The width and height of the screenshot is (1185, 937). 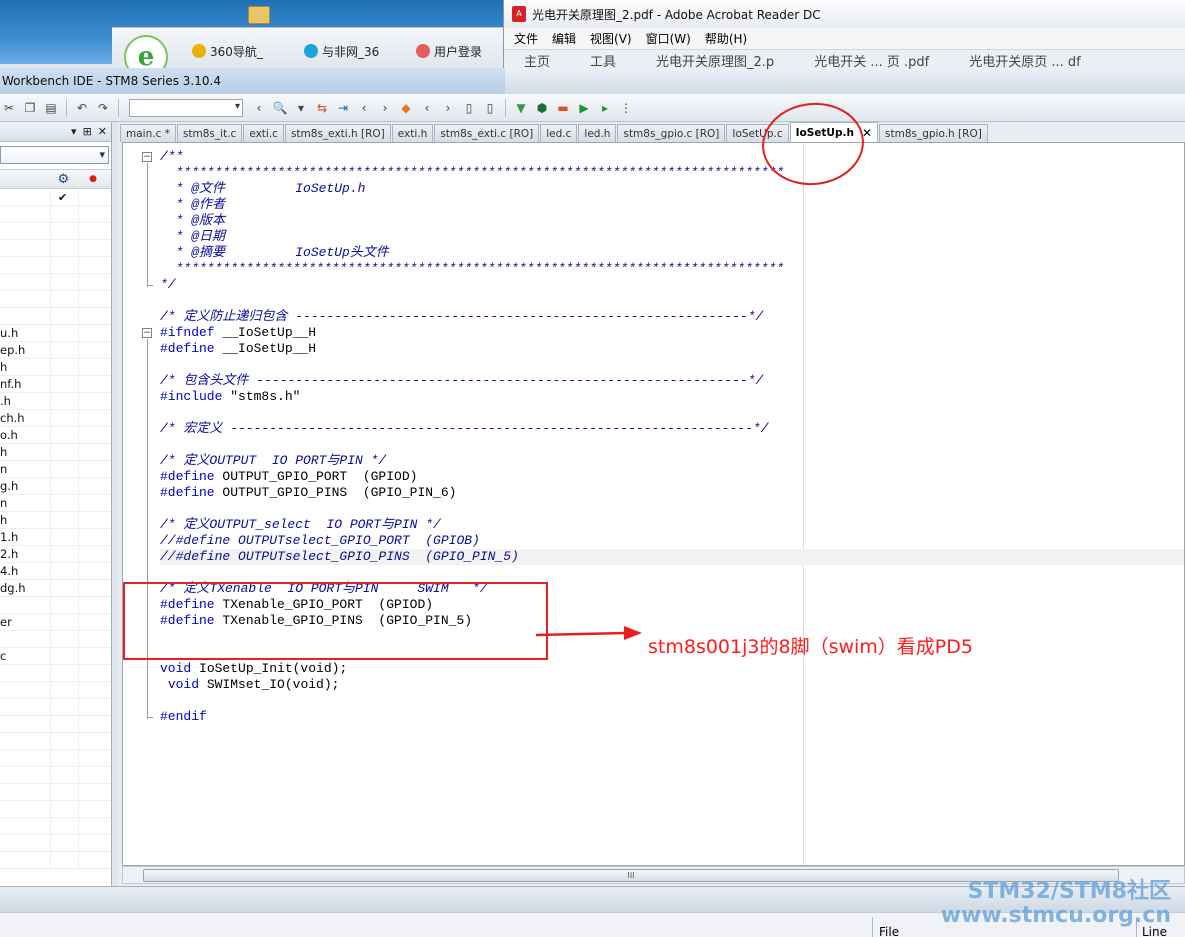 What do you see at coordinates (148, 133) in the screenshot?
I see `tab-main-c: main.c *` at bounding box center [148, 133].